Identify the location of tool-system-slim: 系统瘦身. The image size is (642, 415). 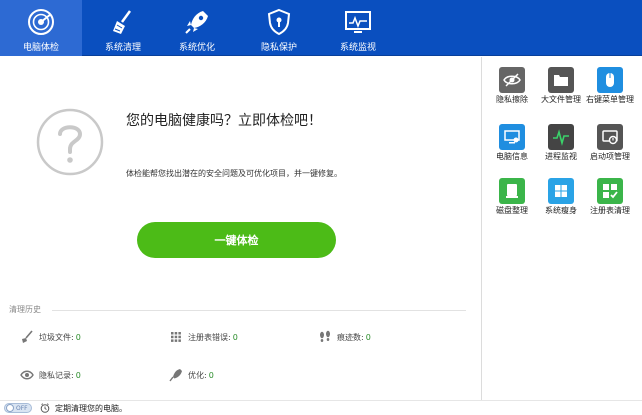
(561, 196).